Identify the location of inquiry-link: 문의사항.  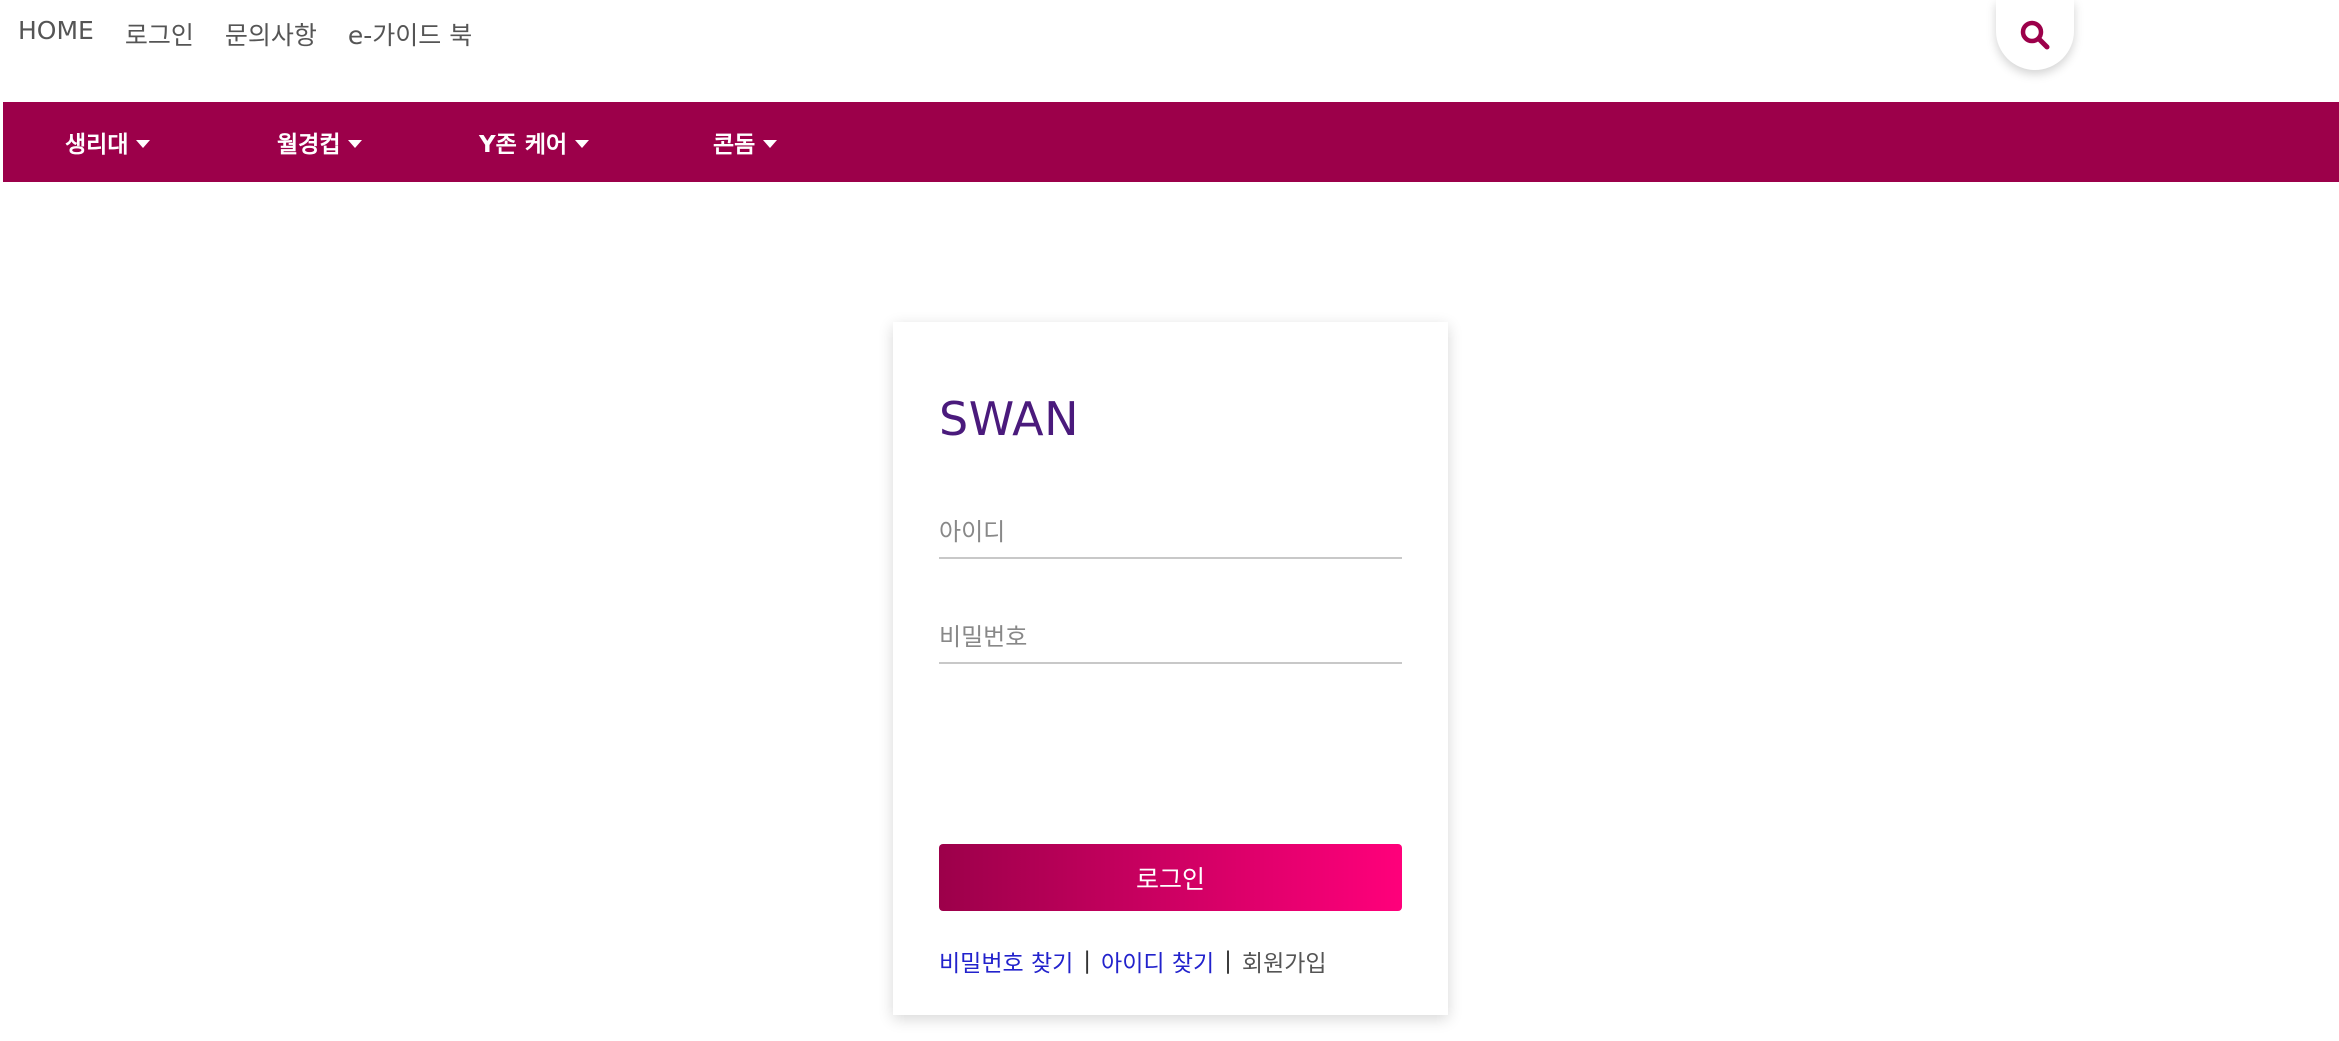
(271, 34).